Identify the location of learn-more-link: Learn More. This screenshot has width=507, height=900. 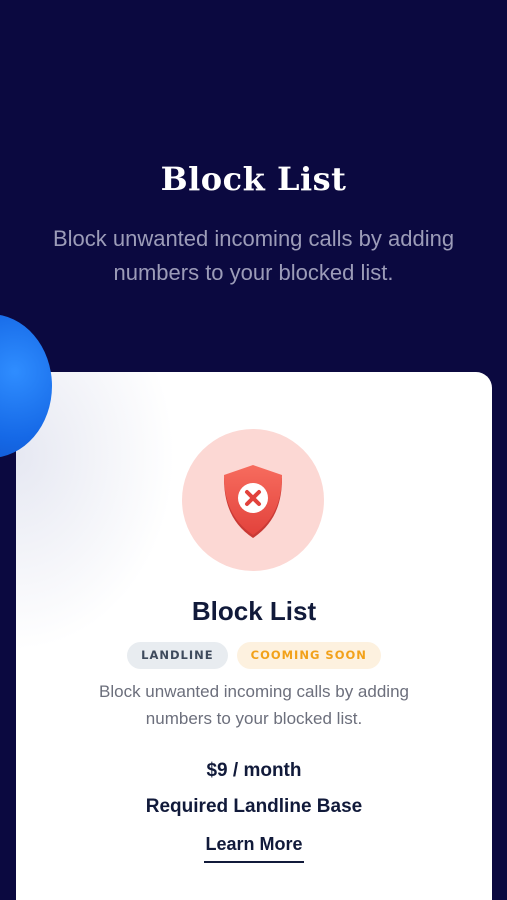
(254, 848).